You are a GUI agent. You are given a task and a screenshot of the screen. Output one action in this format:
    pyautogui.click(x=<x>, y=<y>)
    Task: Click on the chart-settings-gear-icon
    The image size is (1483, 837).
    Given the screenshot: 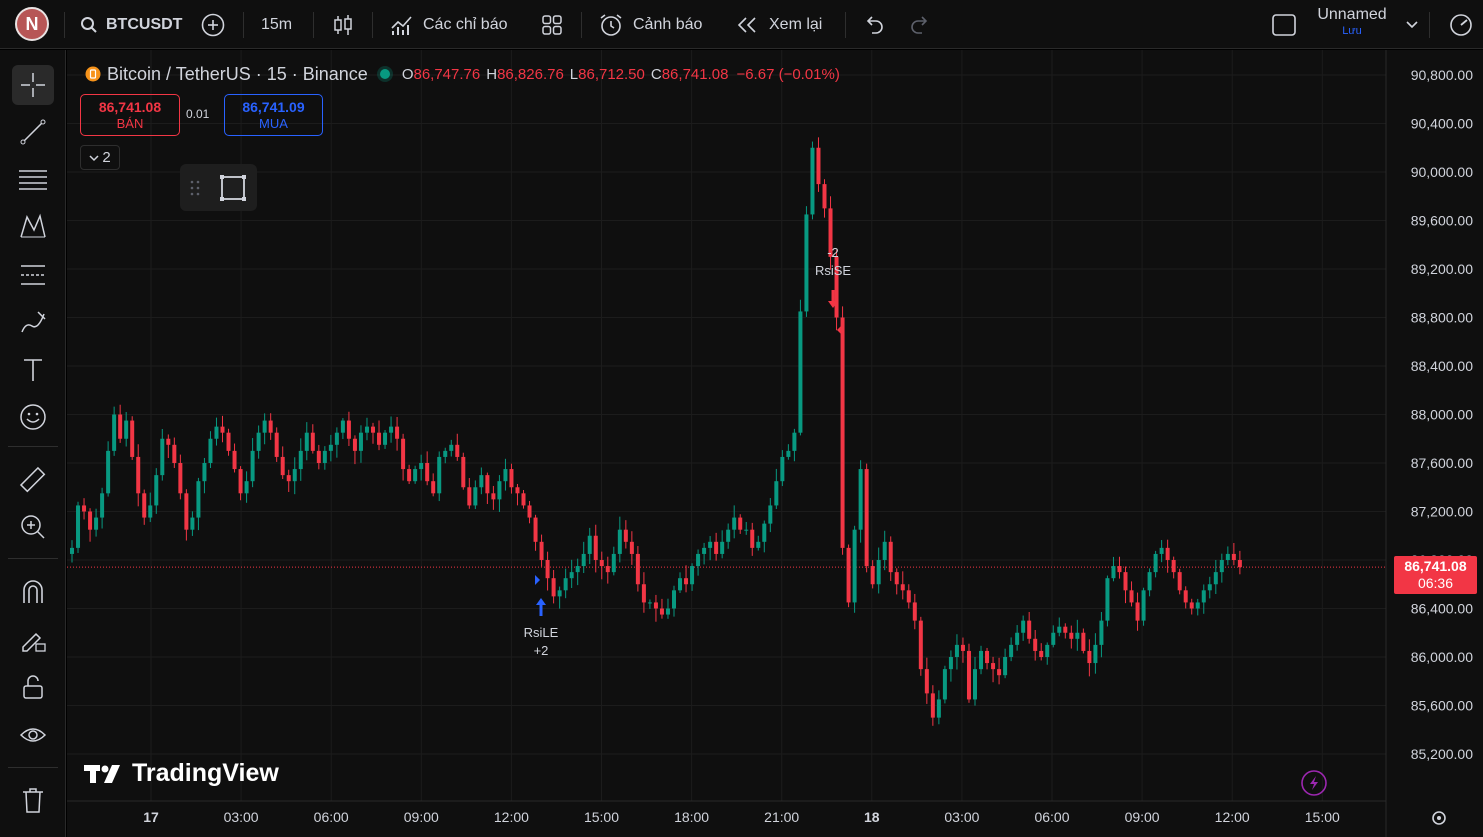 What is the action you would take?
    pyautogui.click(x=1439, y=818)
    